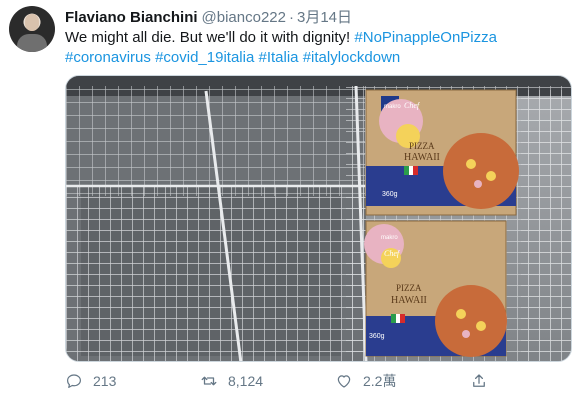 The width and height of the screenshot is (583, 409). I want to click on avatar, so click(32, 29).